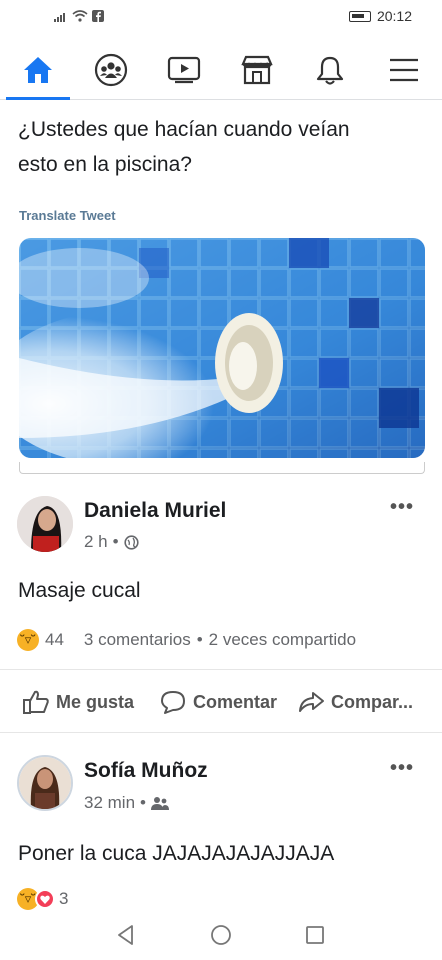  What do you see at coordinates (95, 701) in the screenshot?
I see `like-label: Me gusta` at bounding box center [95, 701].